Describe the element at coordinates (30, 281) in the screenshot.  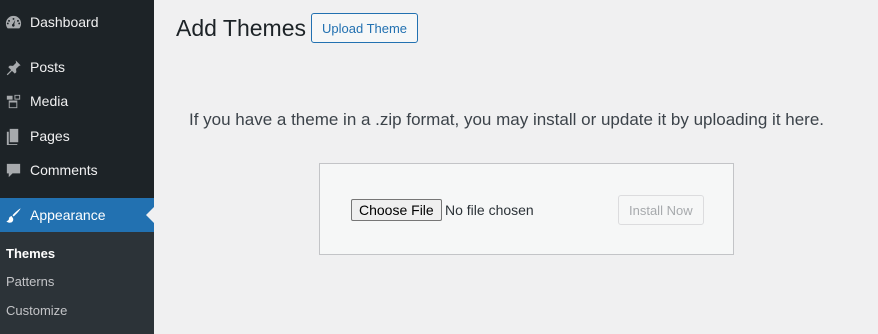
I see `submenu-item-patterns: Patterns` at that location.